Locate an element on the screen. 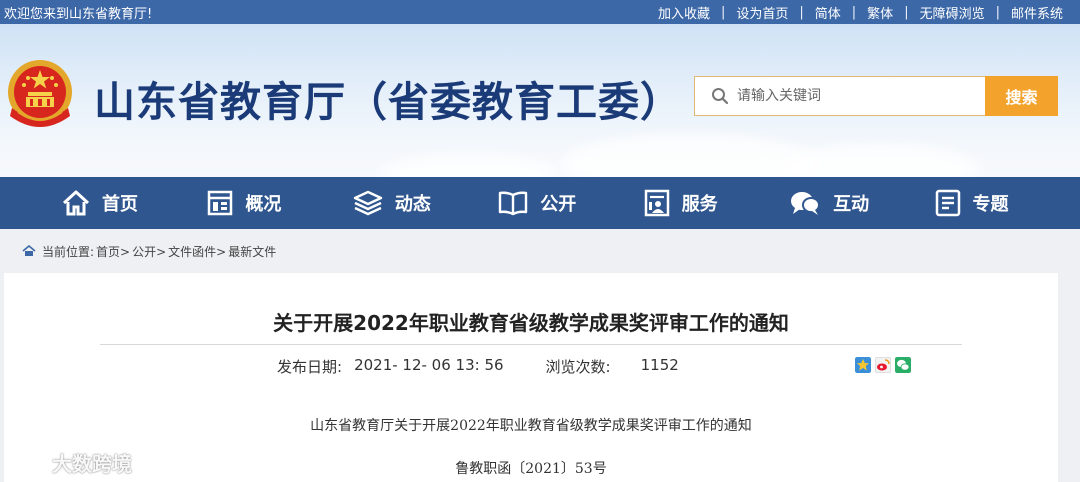 The width and height of the screenshot is (1080, 482). location-icon is located at coordinates (29, 250).